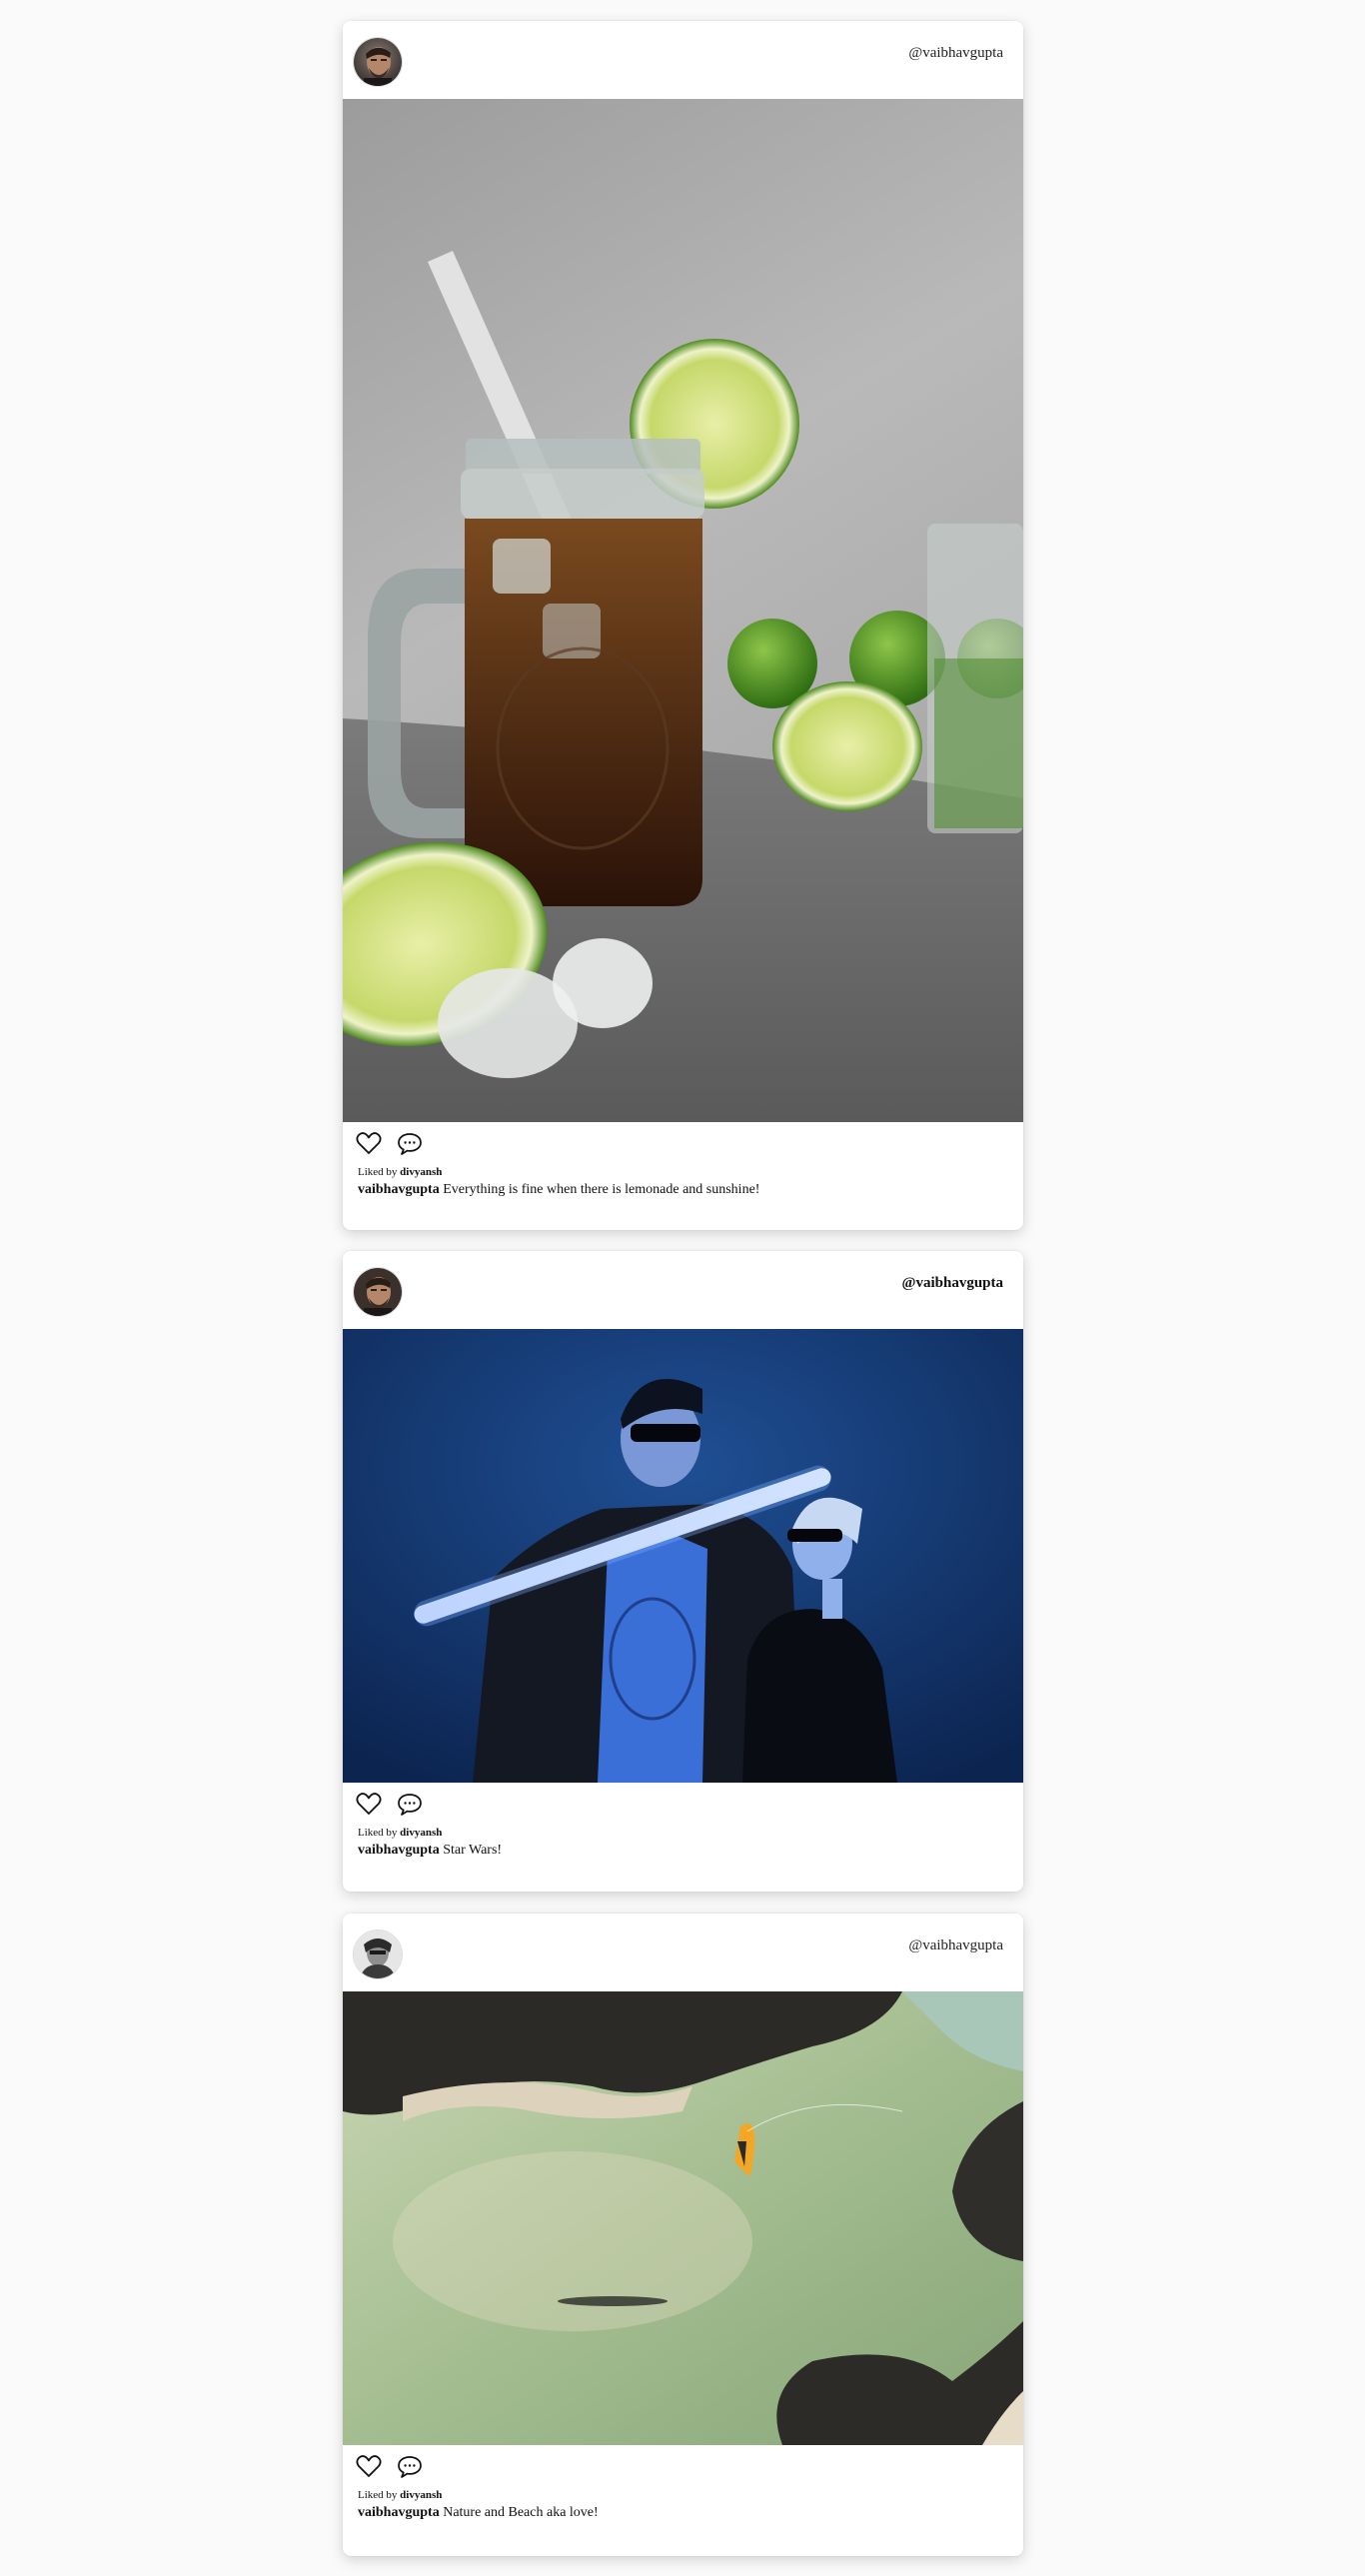 Image resolution: width=1365 pixels, height=2576 pixels. What do you see at coordinates (683, 1851) in the screenshot?
I see `post-caption: vaibhavgupta Star Wars!` at bounding box center [683, 1851].